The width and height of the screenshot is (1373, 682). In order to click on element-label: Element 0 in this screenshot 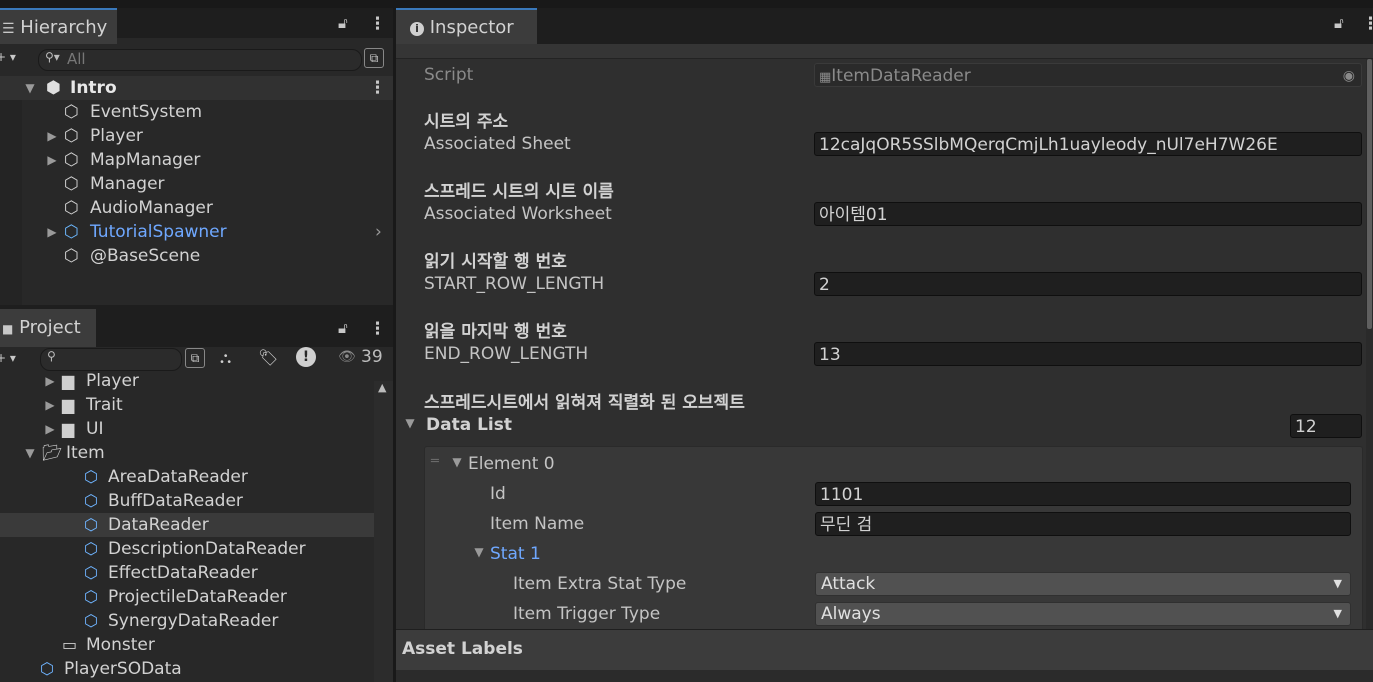, I will do `click(511, 464)`.